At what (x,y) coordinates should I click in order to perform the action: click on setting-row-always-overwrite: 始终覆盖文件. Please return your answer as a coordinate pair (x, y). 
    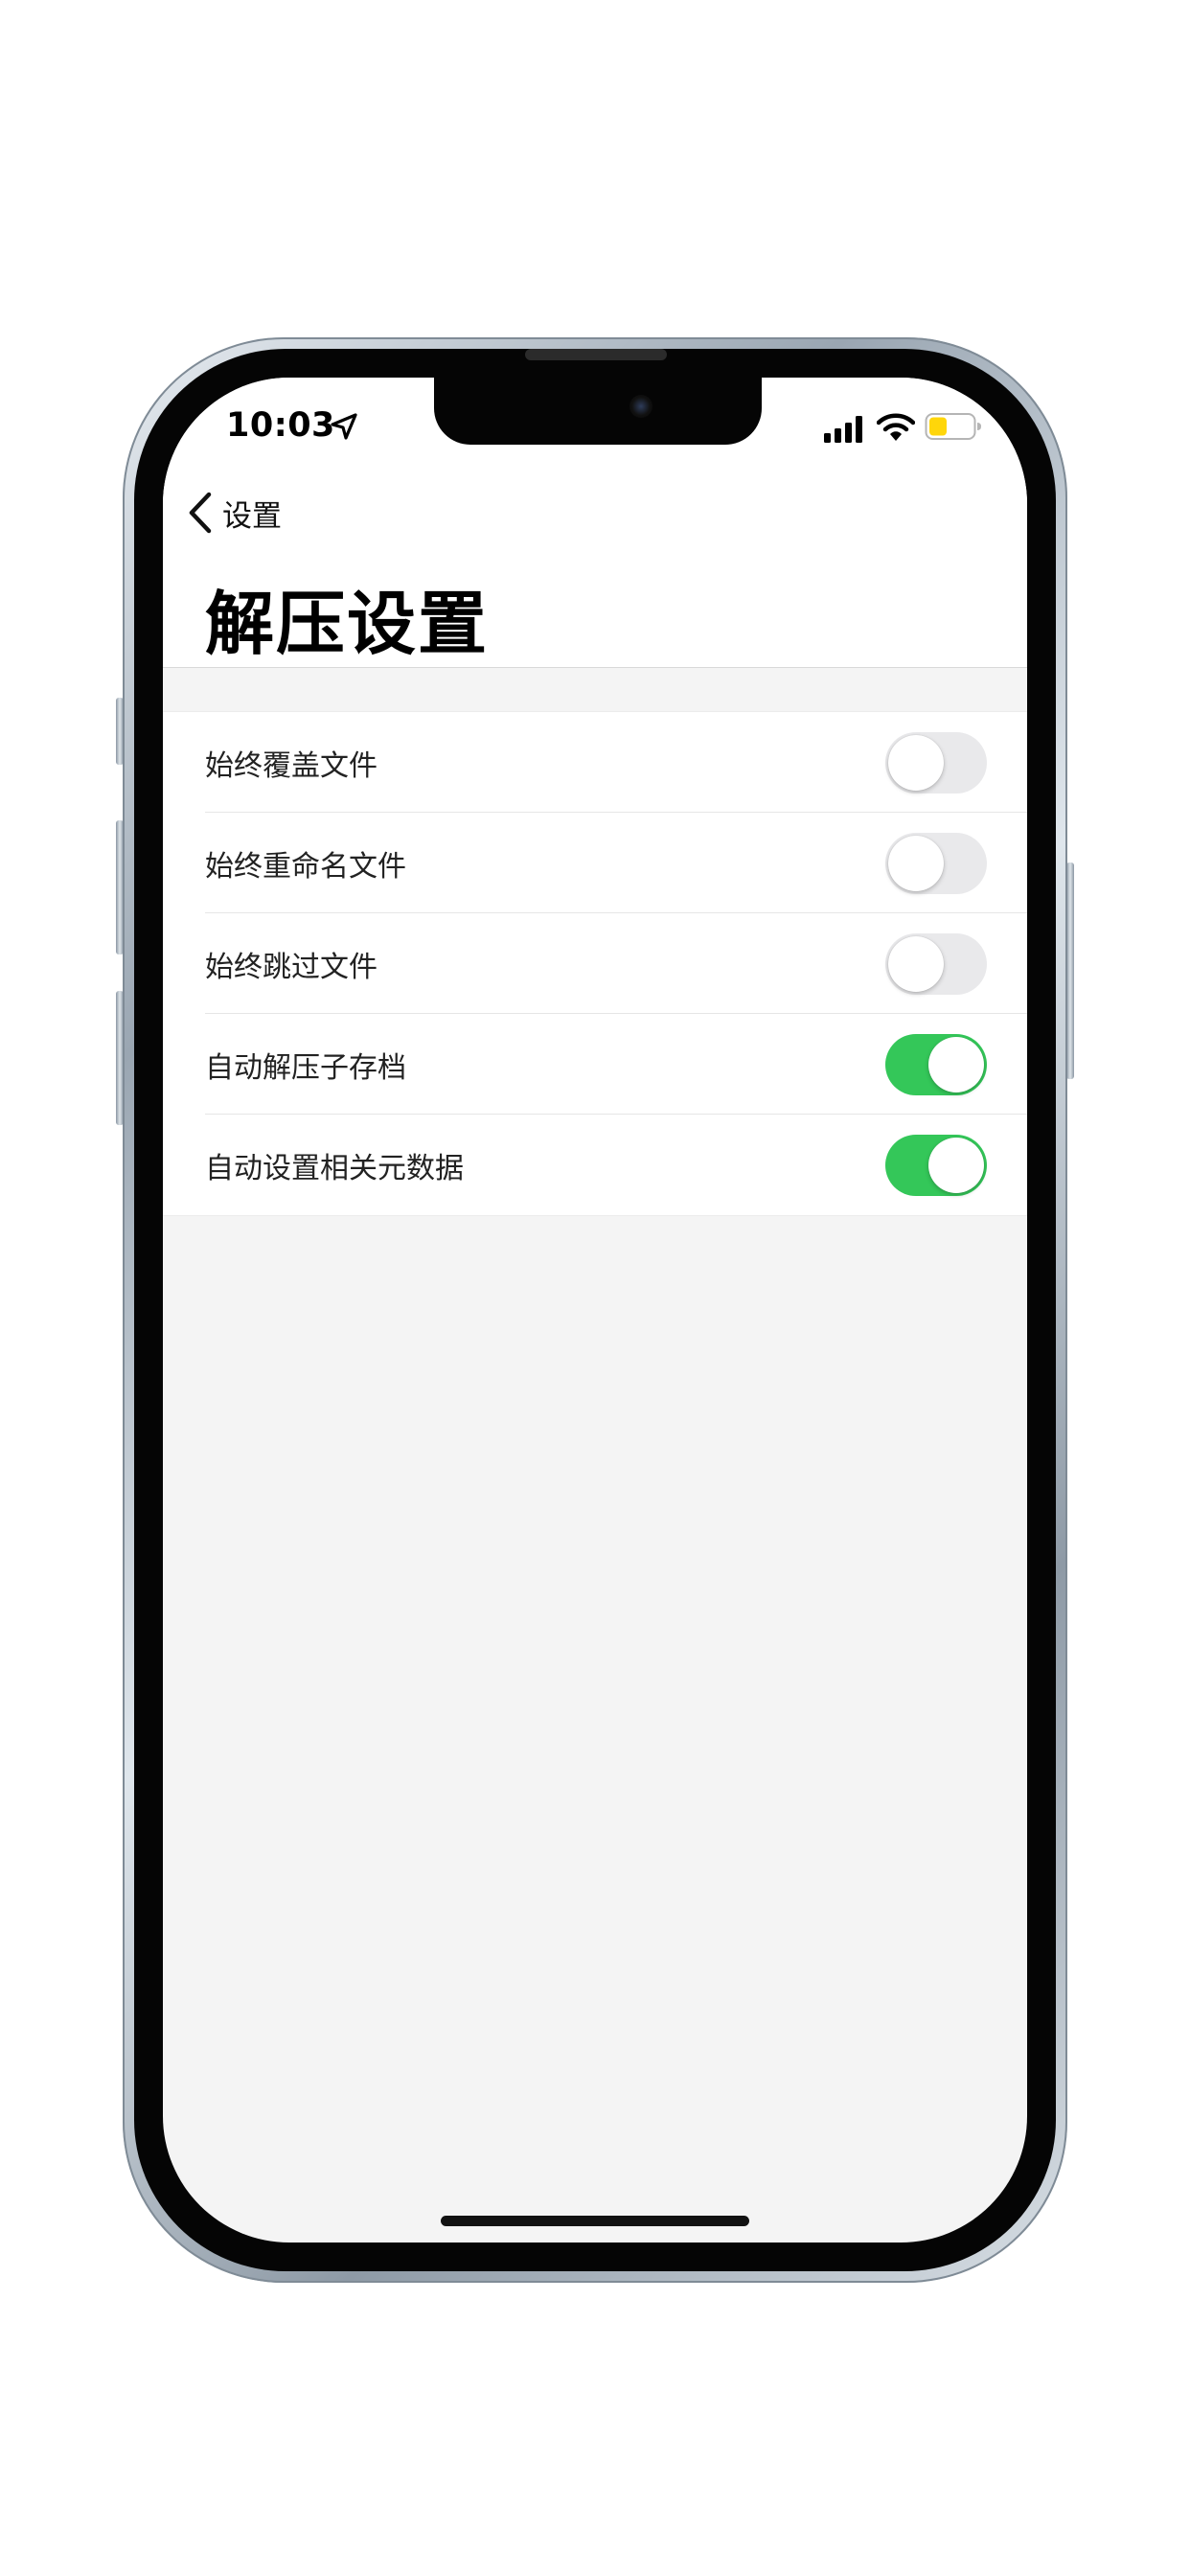
    Looking at the image, I should click on (595, 762).